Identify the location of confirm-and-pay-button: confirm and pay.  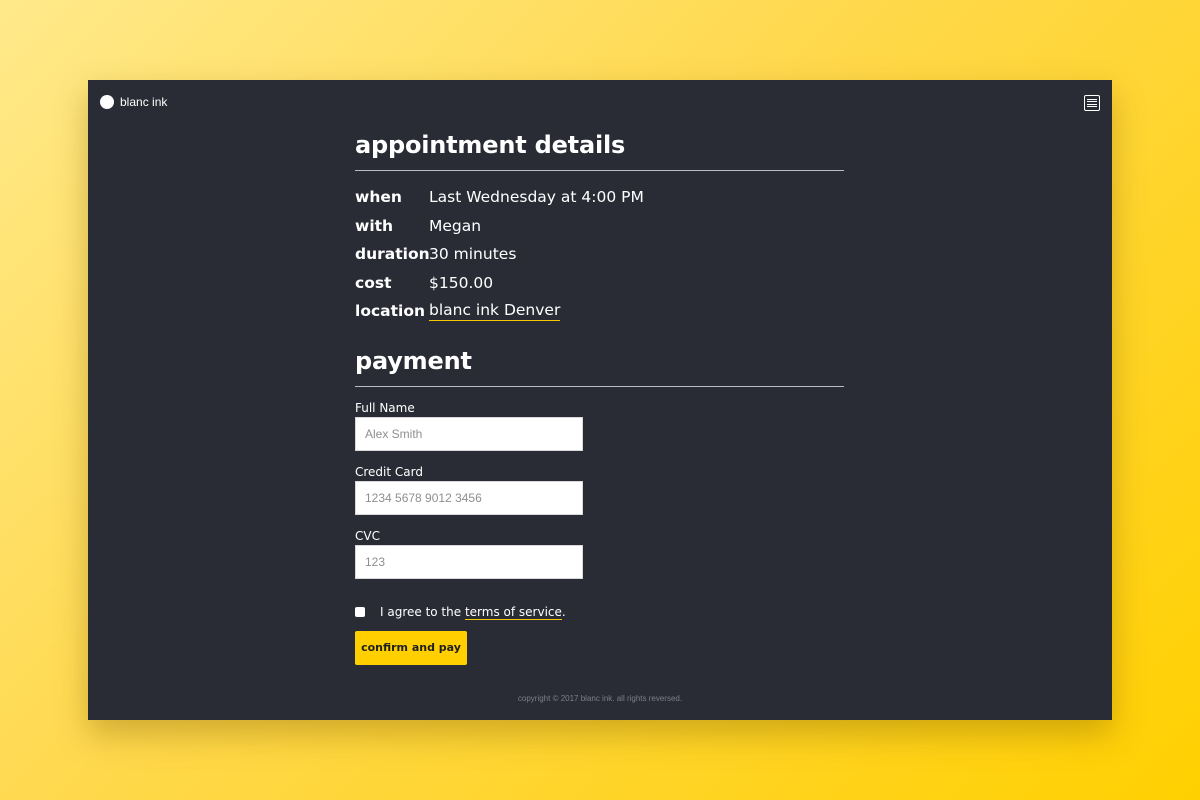
(411, 647).